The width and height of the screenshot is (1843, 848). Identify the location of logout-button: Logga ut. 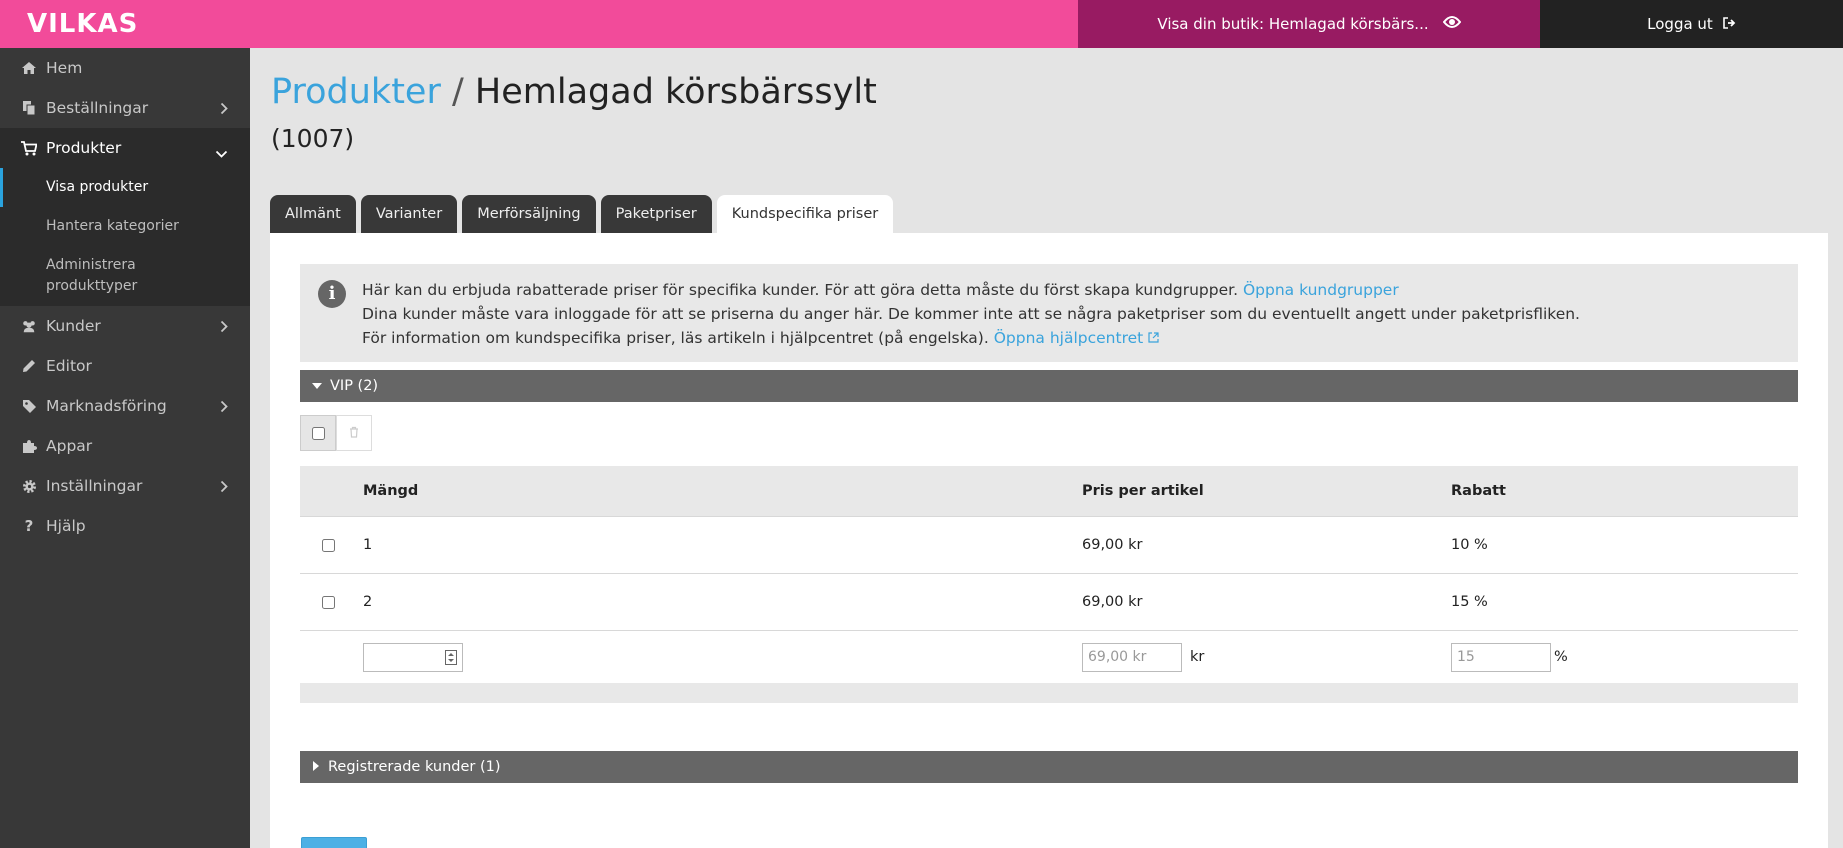
(1691, 24).